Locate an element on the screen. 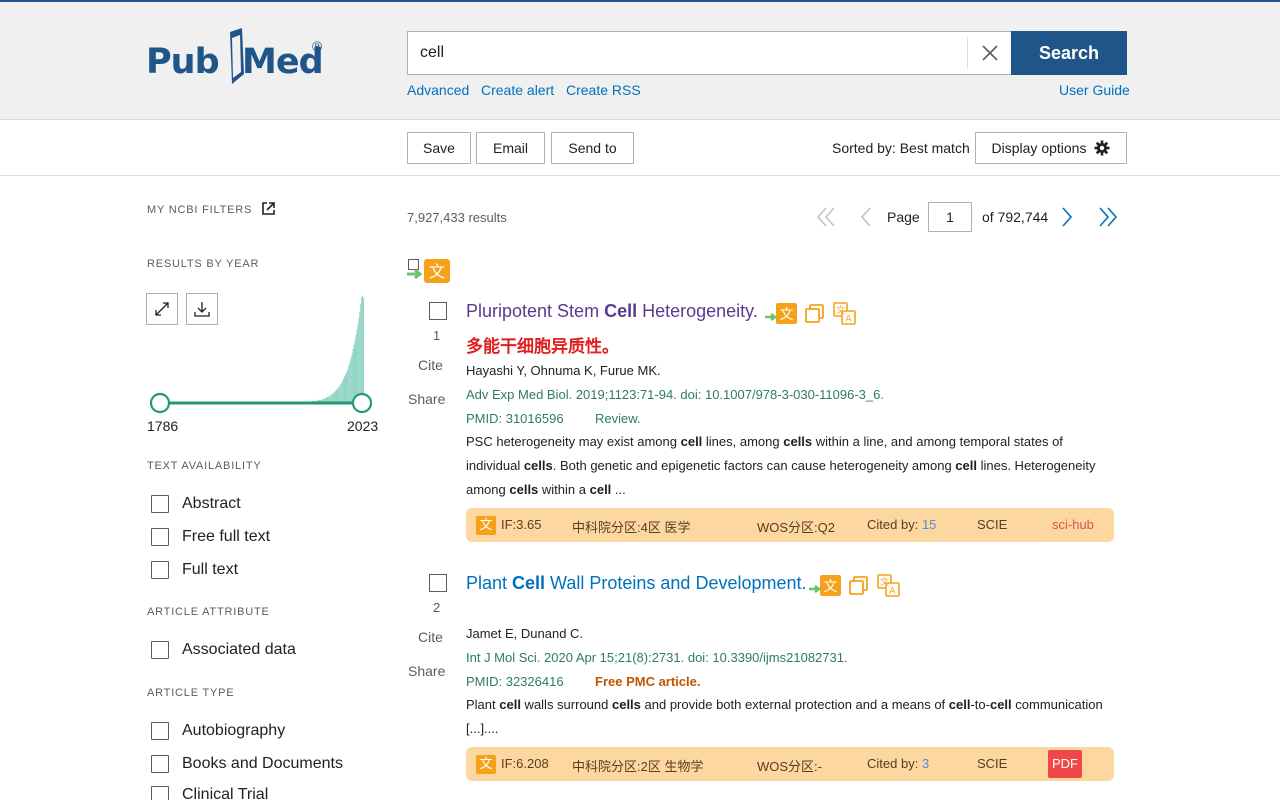 This screenshot has width=1280, height=800. search-input is located at coordinates (687, 53).